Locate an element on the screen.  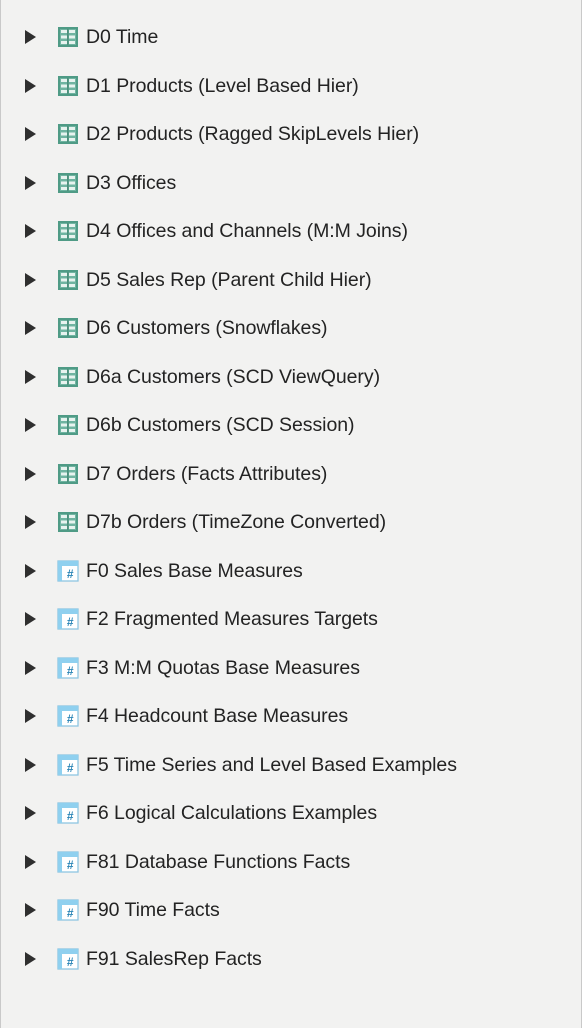
tree-item-label: D4 Offices and Channels (M:M Joins) is located at coordinates (247, 231).